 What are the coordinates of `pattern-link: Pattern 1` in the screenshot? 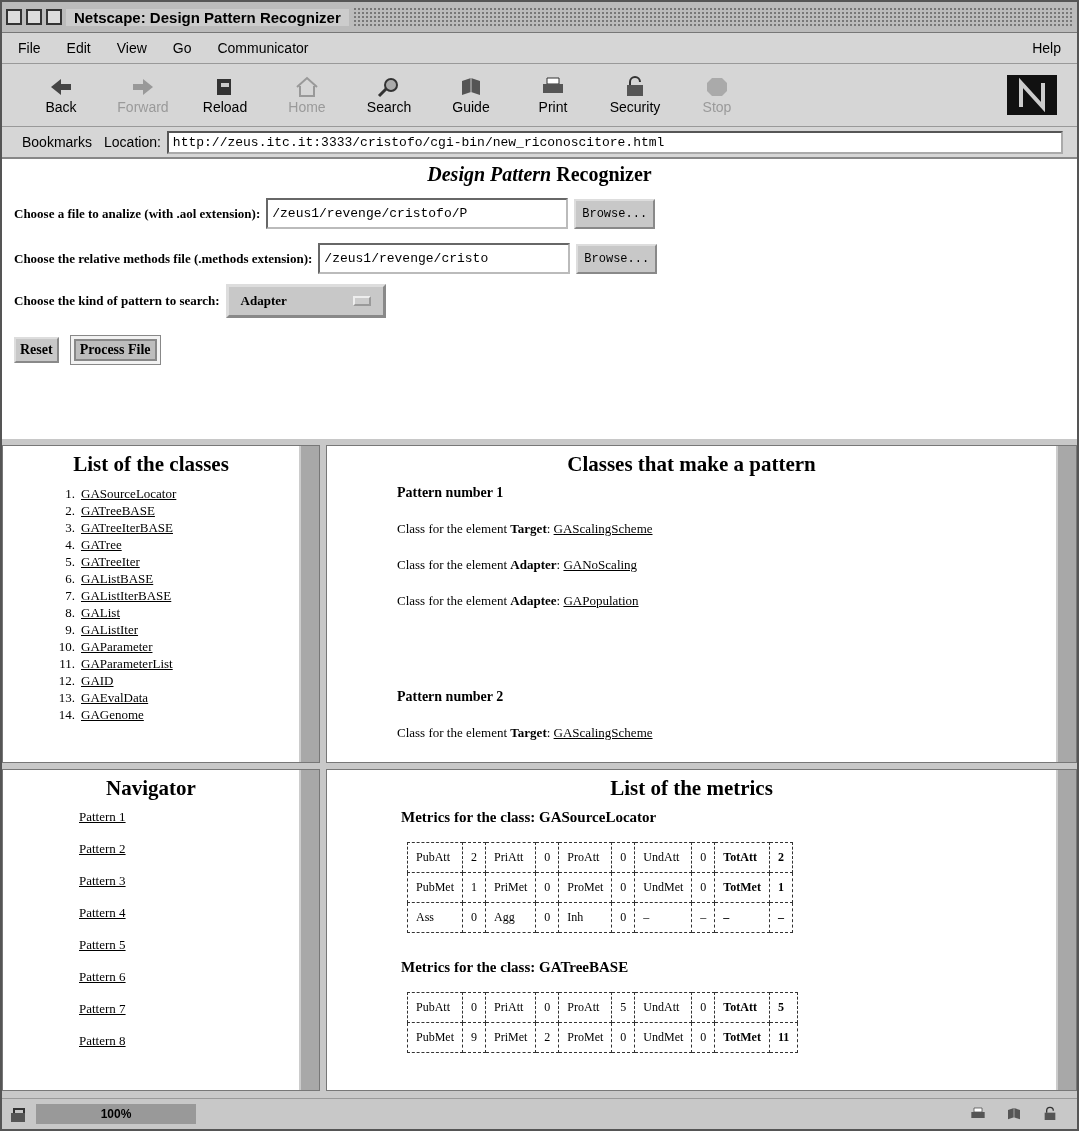 It's located at (184, 817).